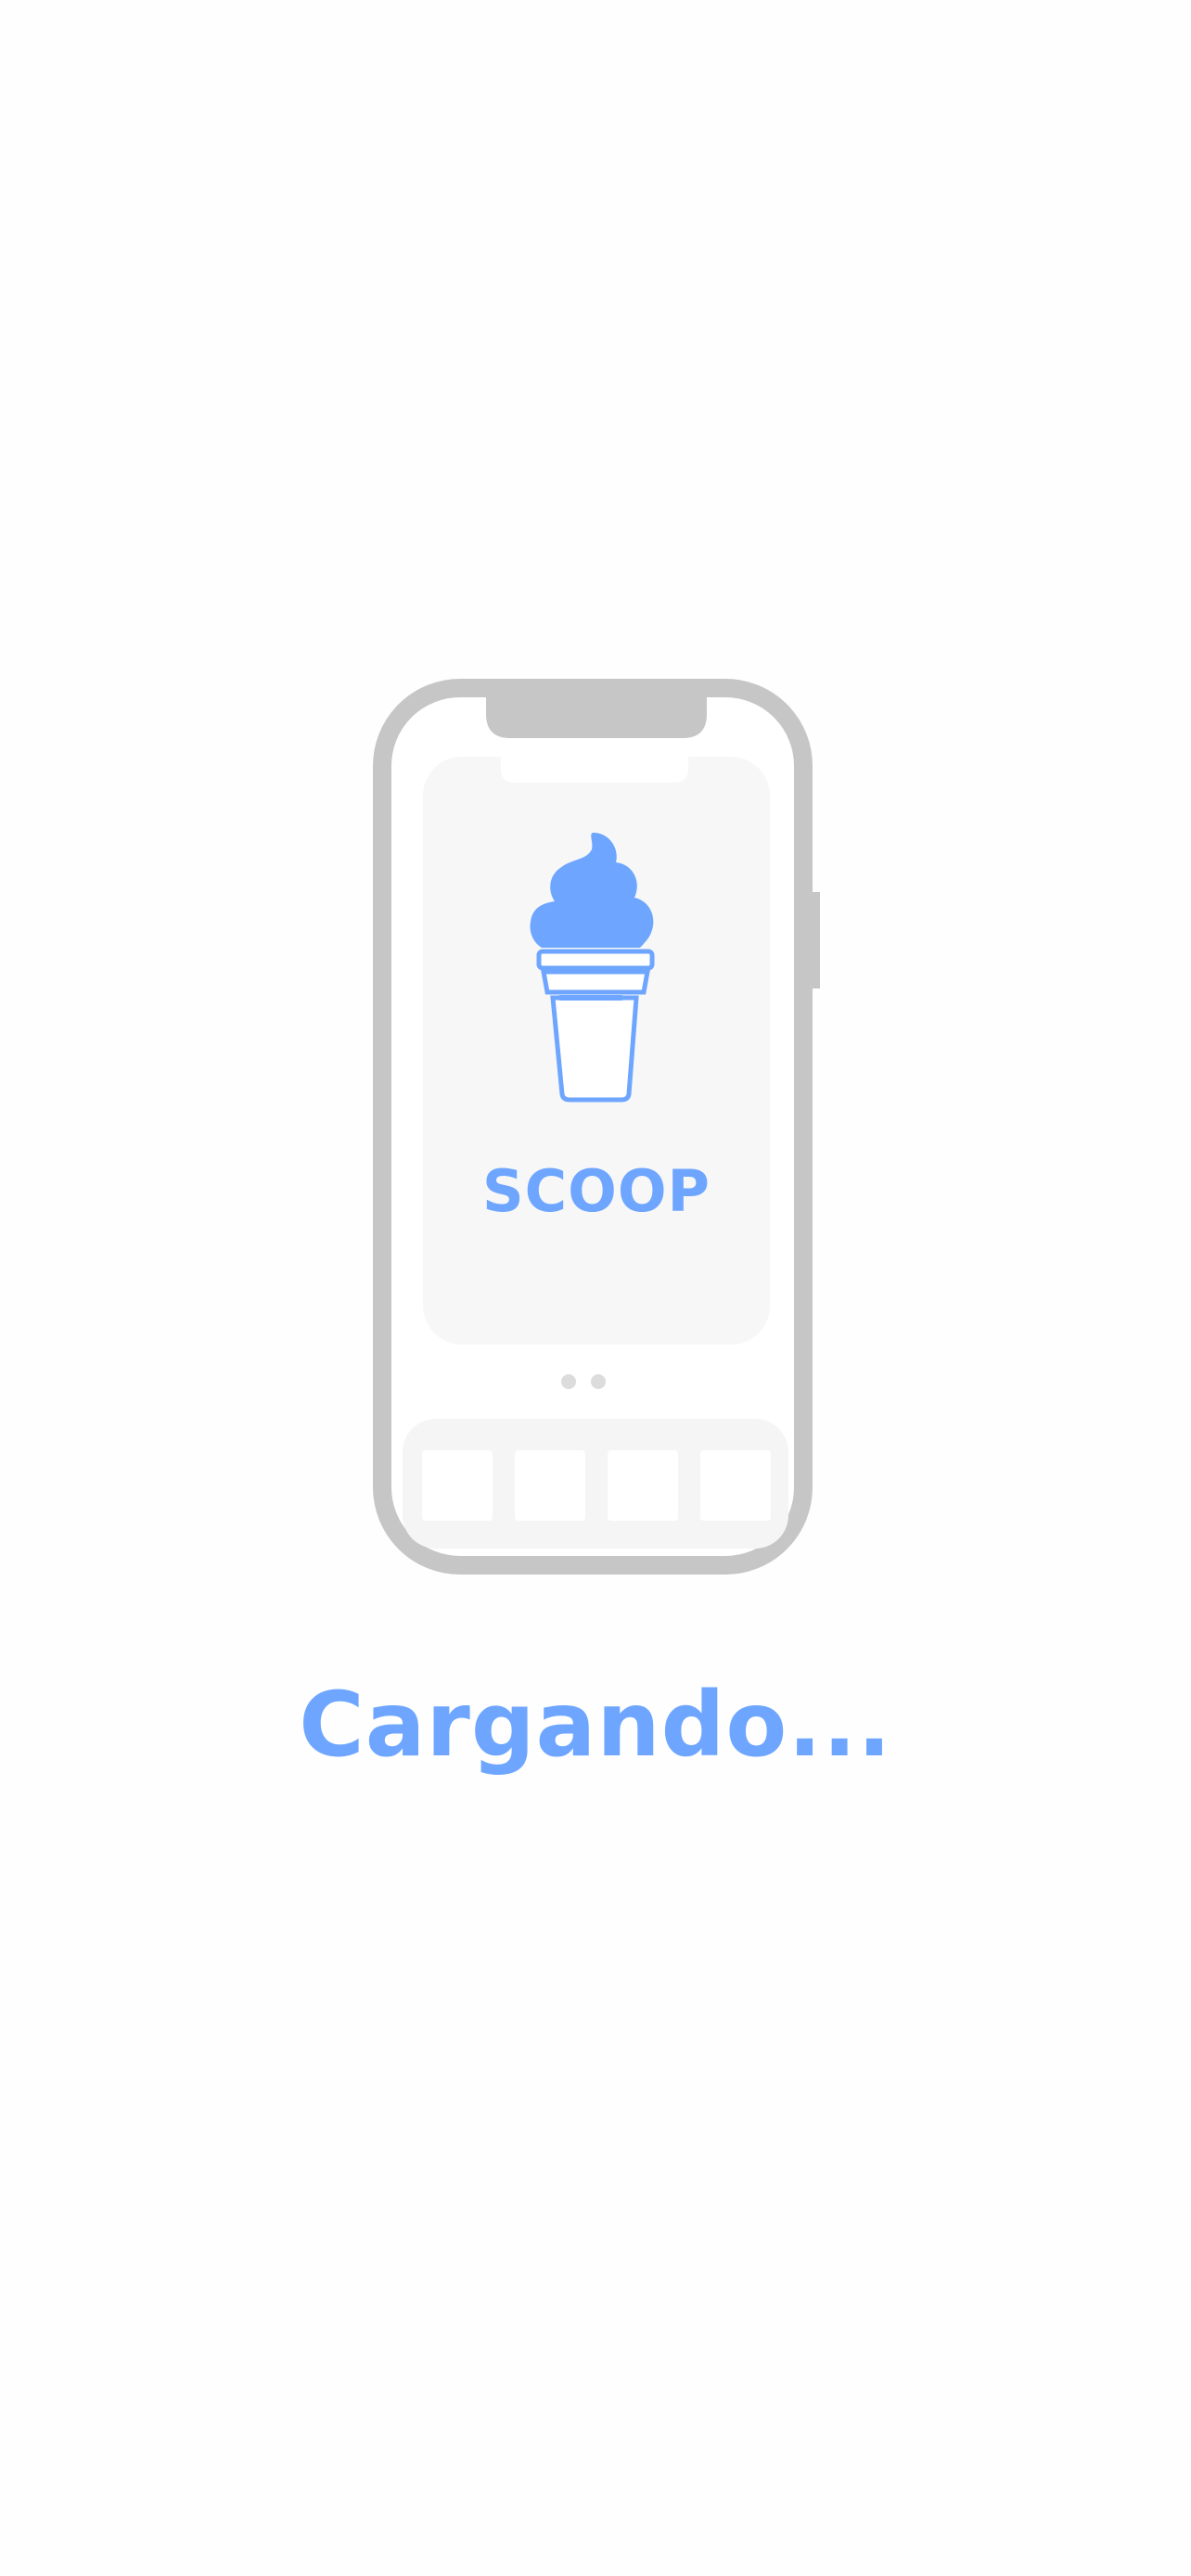 Image resolution: width=1191 pixels, height=2576 pixels. Describe the element at coordinates (597, 709) in the screenshot. I see `phone-notch` at that location.